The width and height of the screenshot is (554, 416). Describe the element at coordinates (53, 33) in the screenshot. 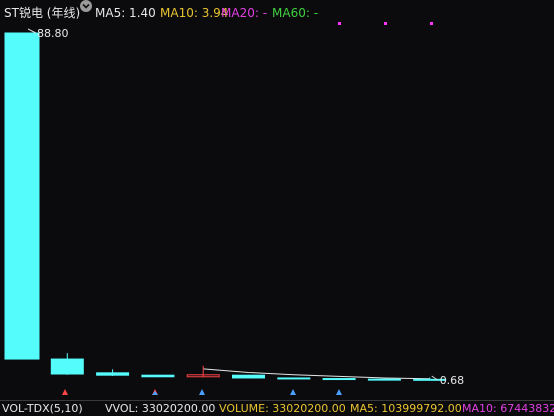

I see `max-price-label: 88.80` at that location.